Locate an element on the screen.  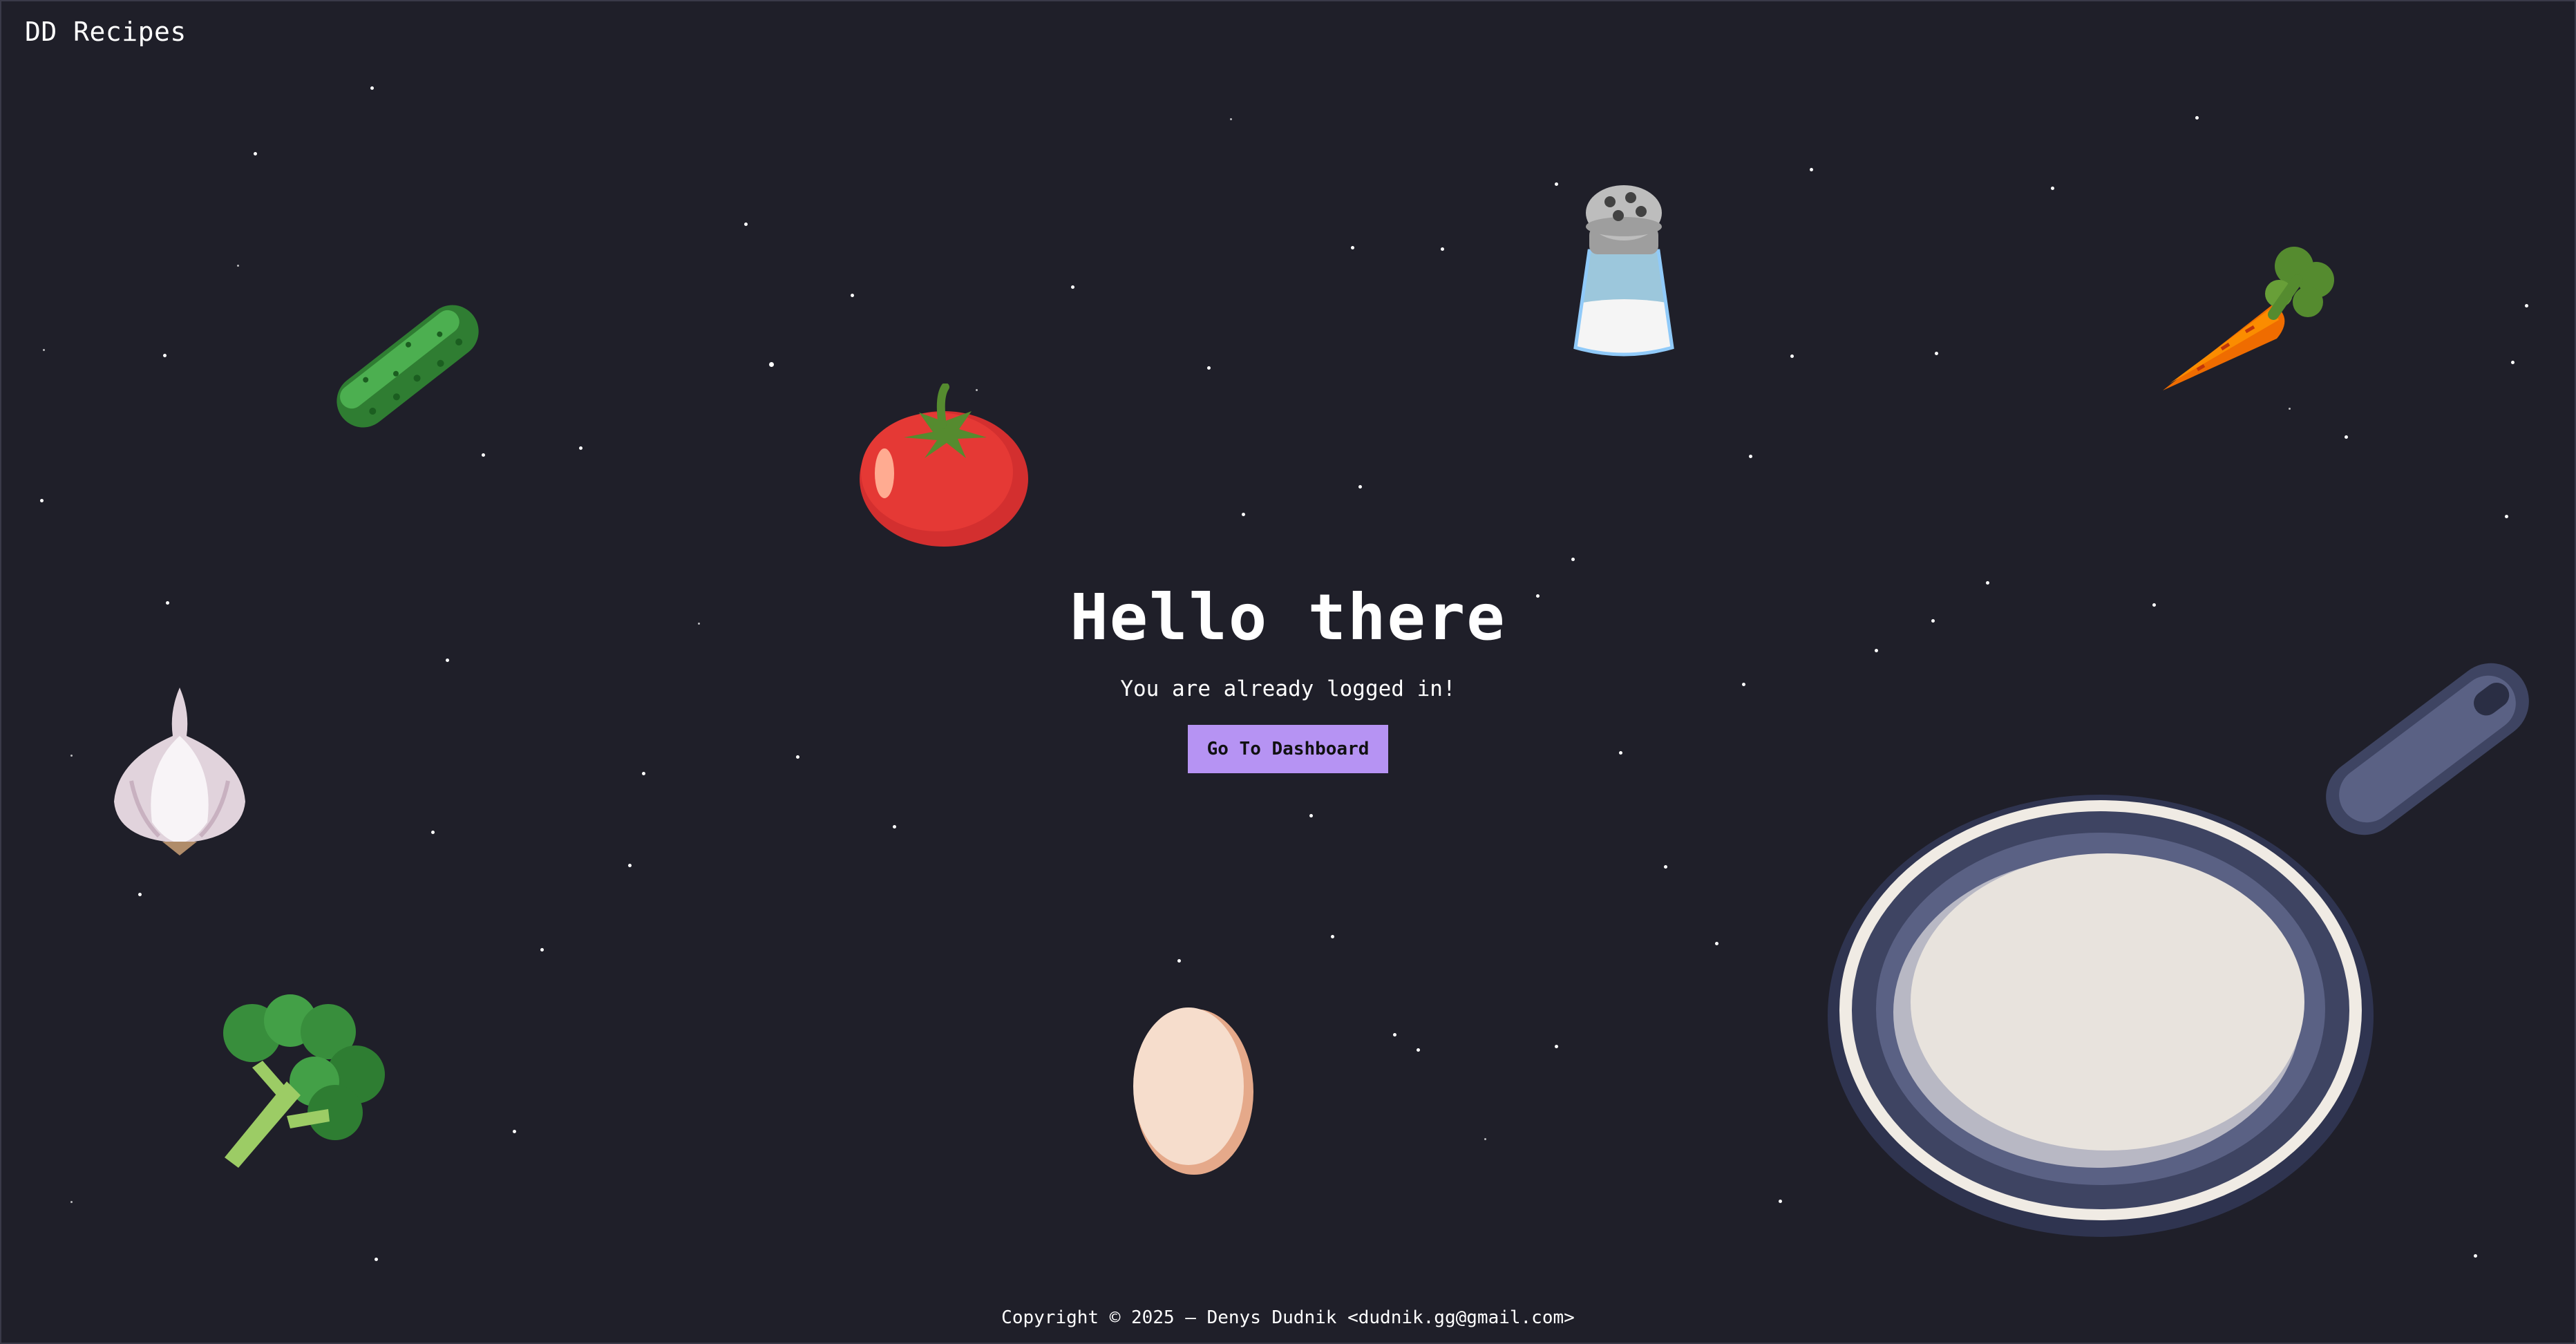
egg-icon is located at coordinates (1193, 1091).